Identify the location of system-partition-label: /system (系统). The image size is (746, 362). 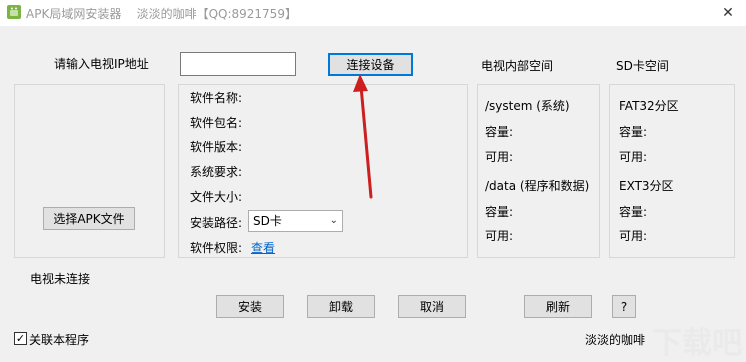
(527, 106).